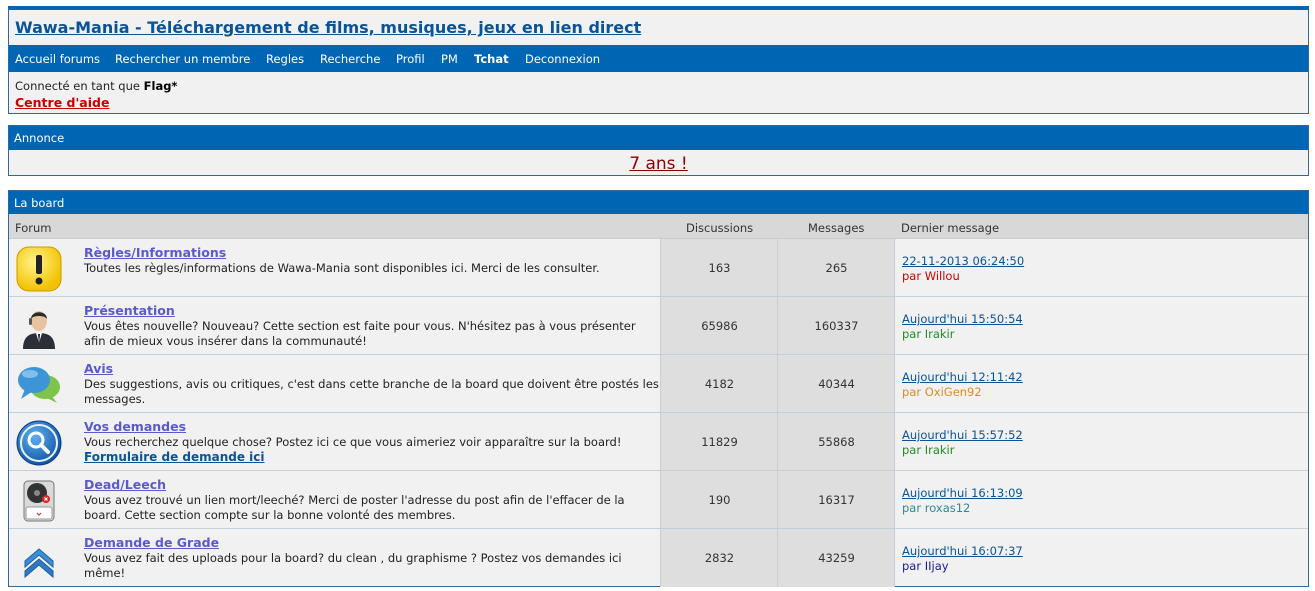  Describe the element at coordinates (62, 102) in the screenshot. I see `help-center-link: Centre d'aide` at that location.